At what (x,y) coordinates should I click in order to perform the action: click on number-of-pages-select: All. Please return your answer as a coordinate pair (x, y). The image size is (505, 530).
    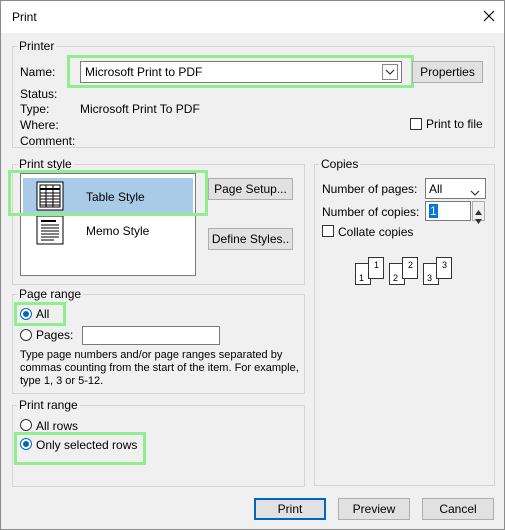
    Looking at the image, I should click on (455, 188).